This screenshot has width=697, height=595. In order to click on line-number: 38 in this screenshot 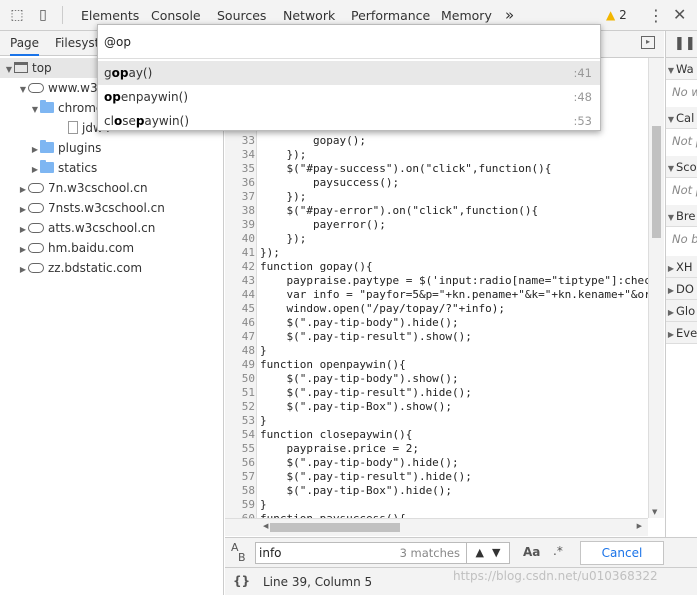, I will do `click(240, 211)`.